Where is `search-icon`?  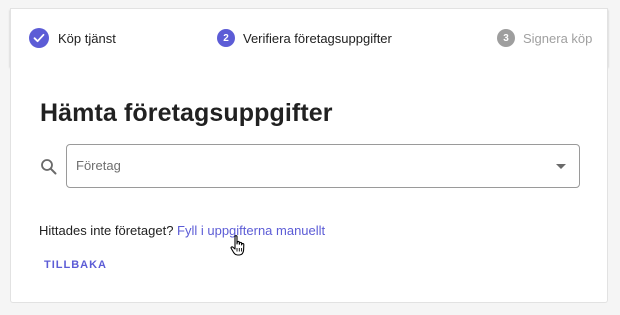
search-icon is located at coordinates (49, 167).